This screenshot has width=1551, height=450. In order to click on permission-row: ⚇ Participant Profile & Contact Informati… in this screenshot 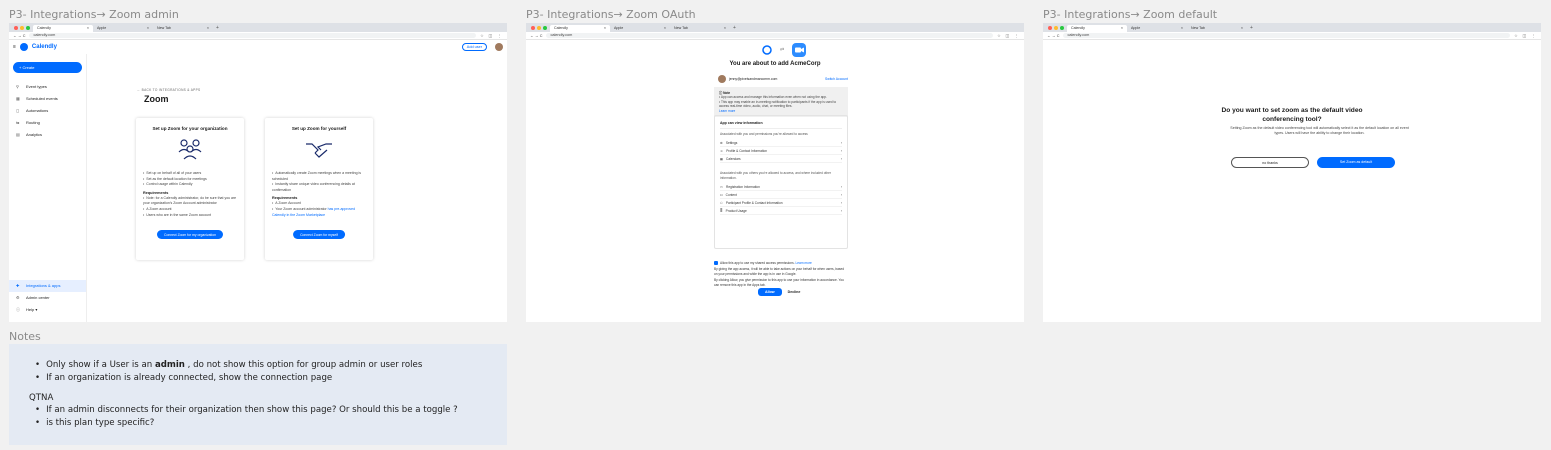, I will do `click(781, 203)`.